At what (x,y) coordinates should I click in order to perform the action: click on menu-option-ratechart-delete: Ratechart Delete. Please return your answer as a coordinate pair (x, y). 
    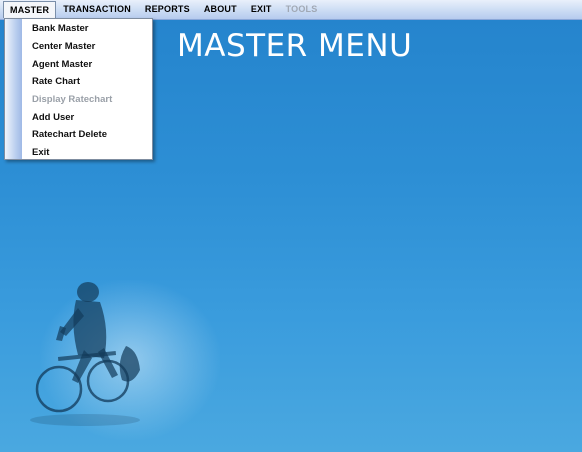
    Looking at the image, I should click on (69, 134).